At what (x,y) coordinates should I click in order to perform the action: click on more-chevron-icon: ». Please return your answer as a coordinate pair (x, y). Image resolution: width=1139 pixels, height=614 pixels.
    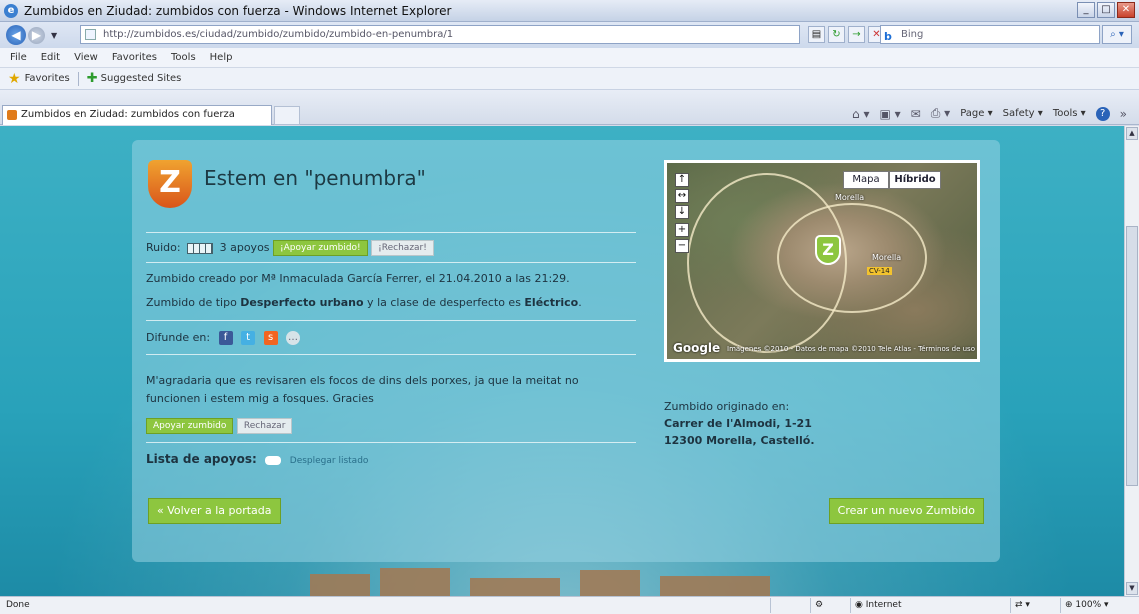
    Looking at the image, I should click on (1123, 114).